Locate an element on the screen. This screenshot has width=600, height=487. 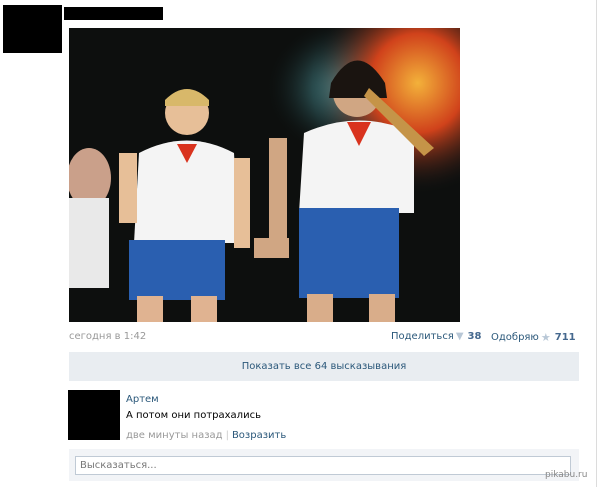
show-all-comments-button: Показать все 64 высказывания is located at coordinates (324, 366).